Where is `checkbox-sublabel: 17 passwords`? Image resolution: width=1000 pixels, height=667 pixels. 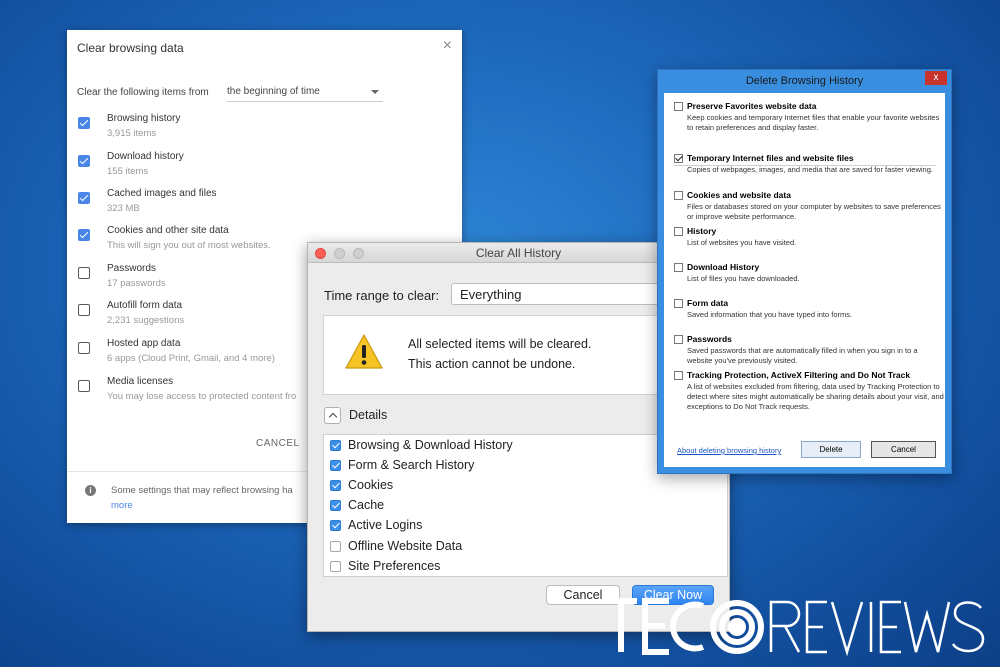 checkbox-sublabel: 17 passwords is located at coordinates (136, 283).